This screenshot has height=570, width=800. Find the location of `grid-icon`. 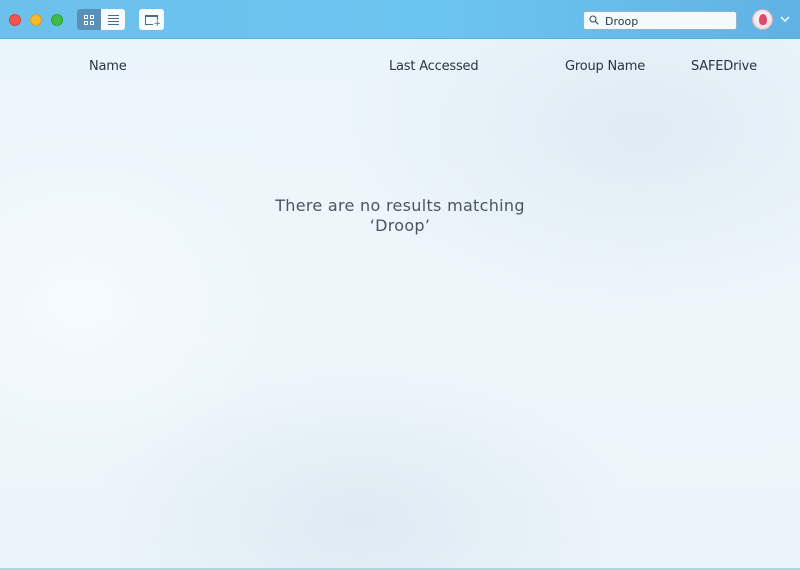

grid-icon is located at coordinates (89, 19).